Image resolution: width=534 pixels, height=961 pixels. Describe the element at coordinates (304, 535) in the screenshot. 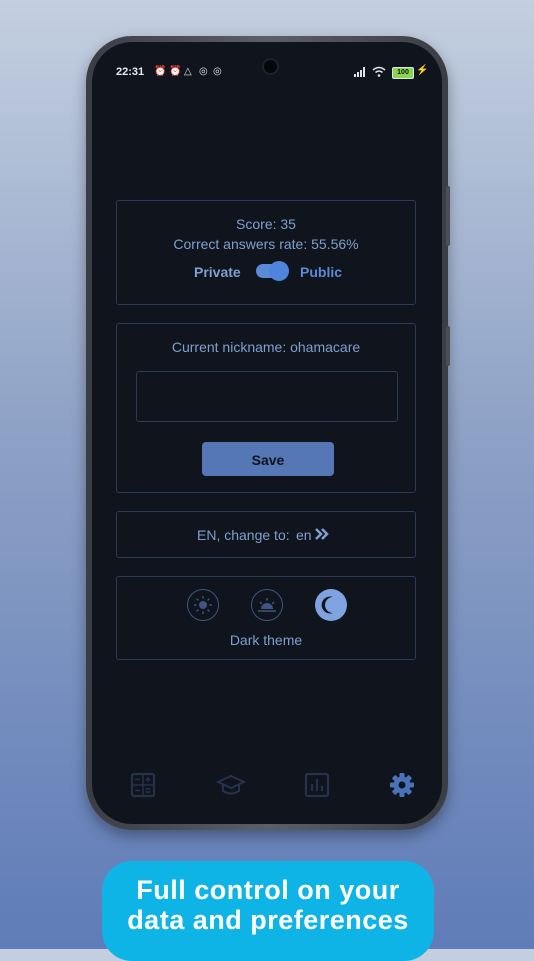

I see `language-target: en` at that location.